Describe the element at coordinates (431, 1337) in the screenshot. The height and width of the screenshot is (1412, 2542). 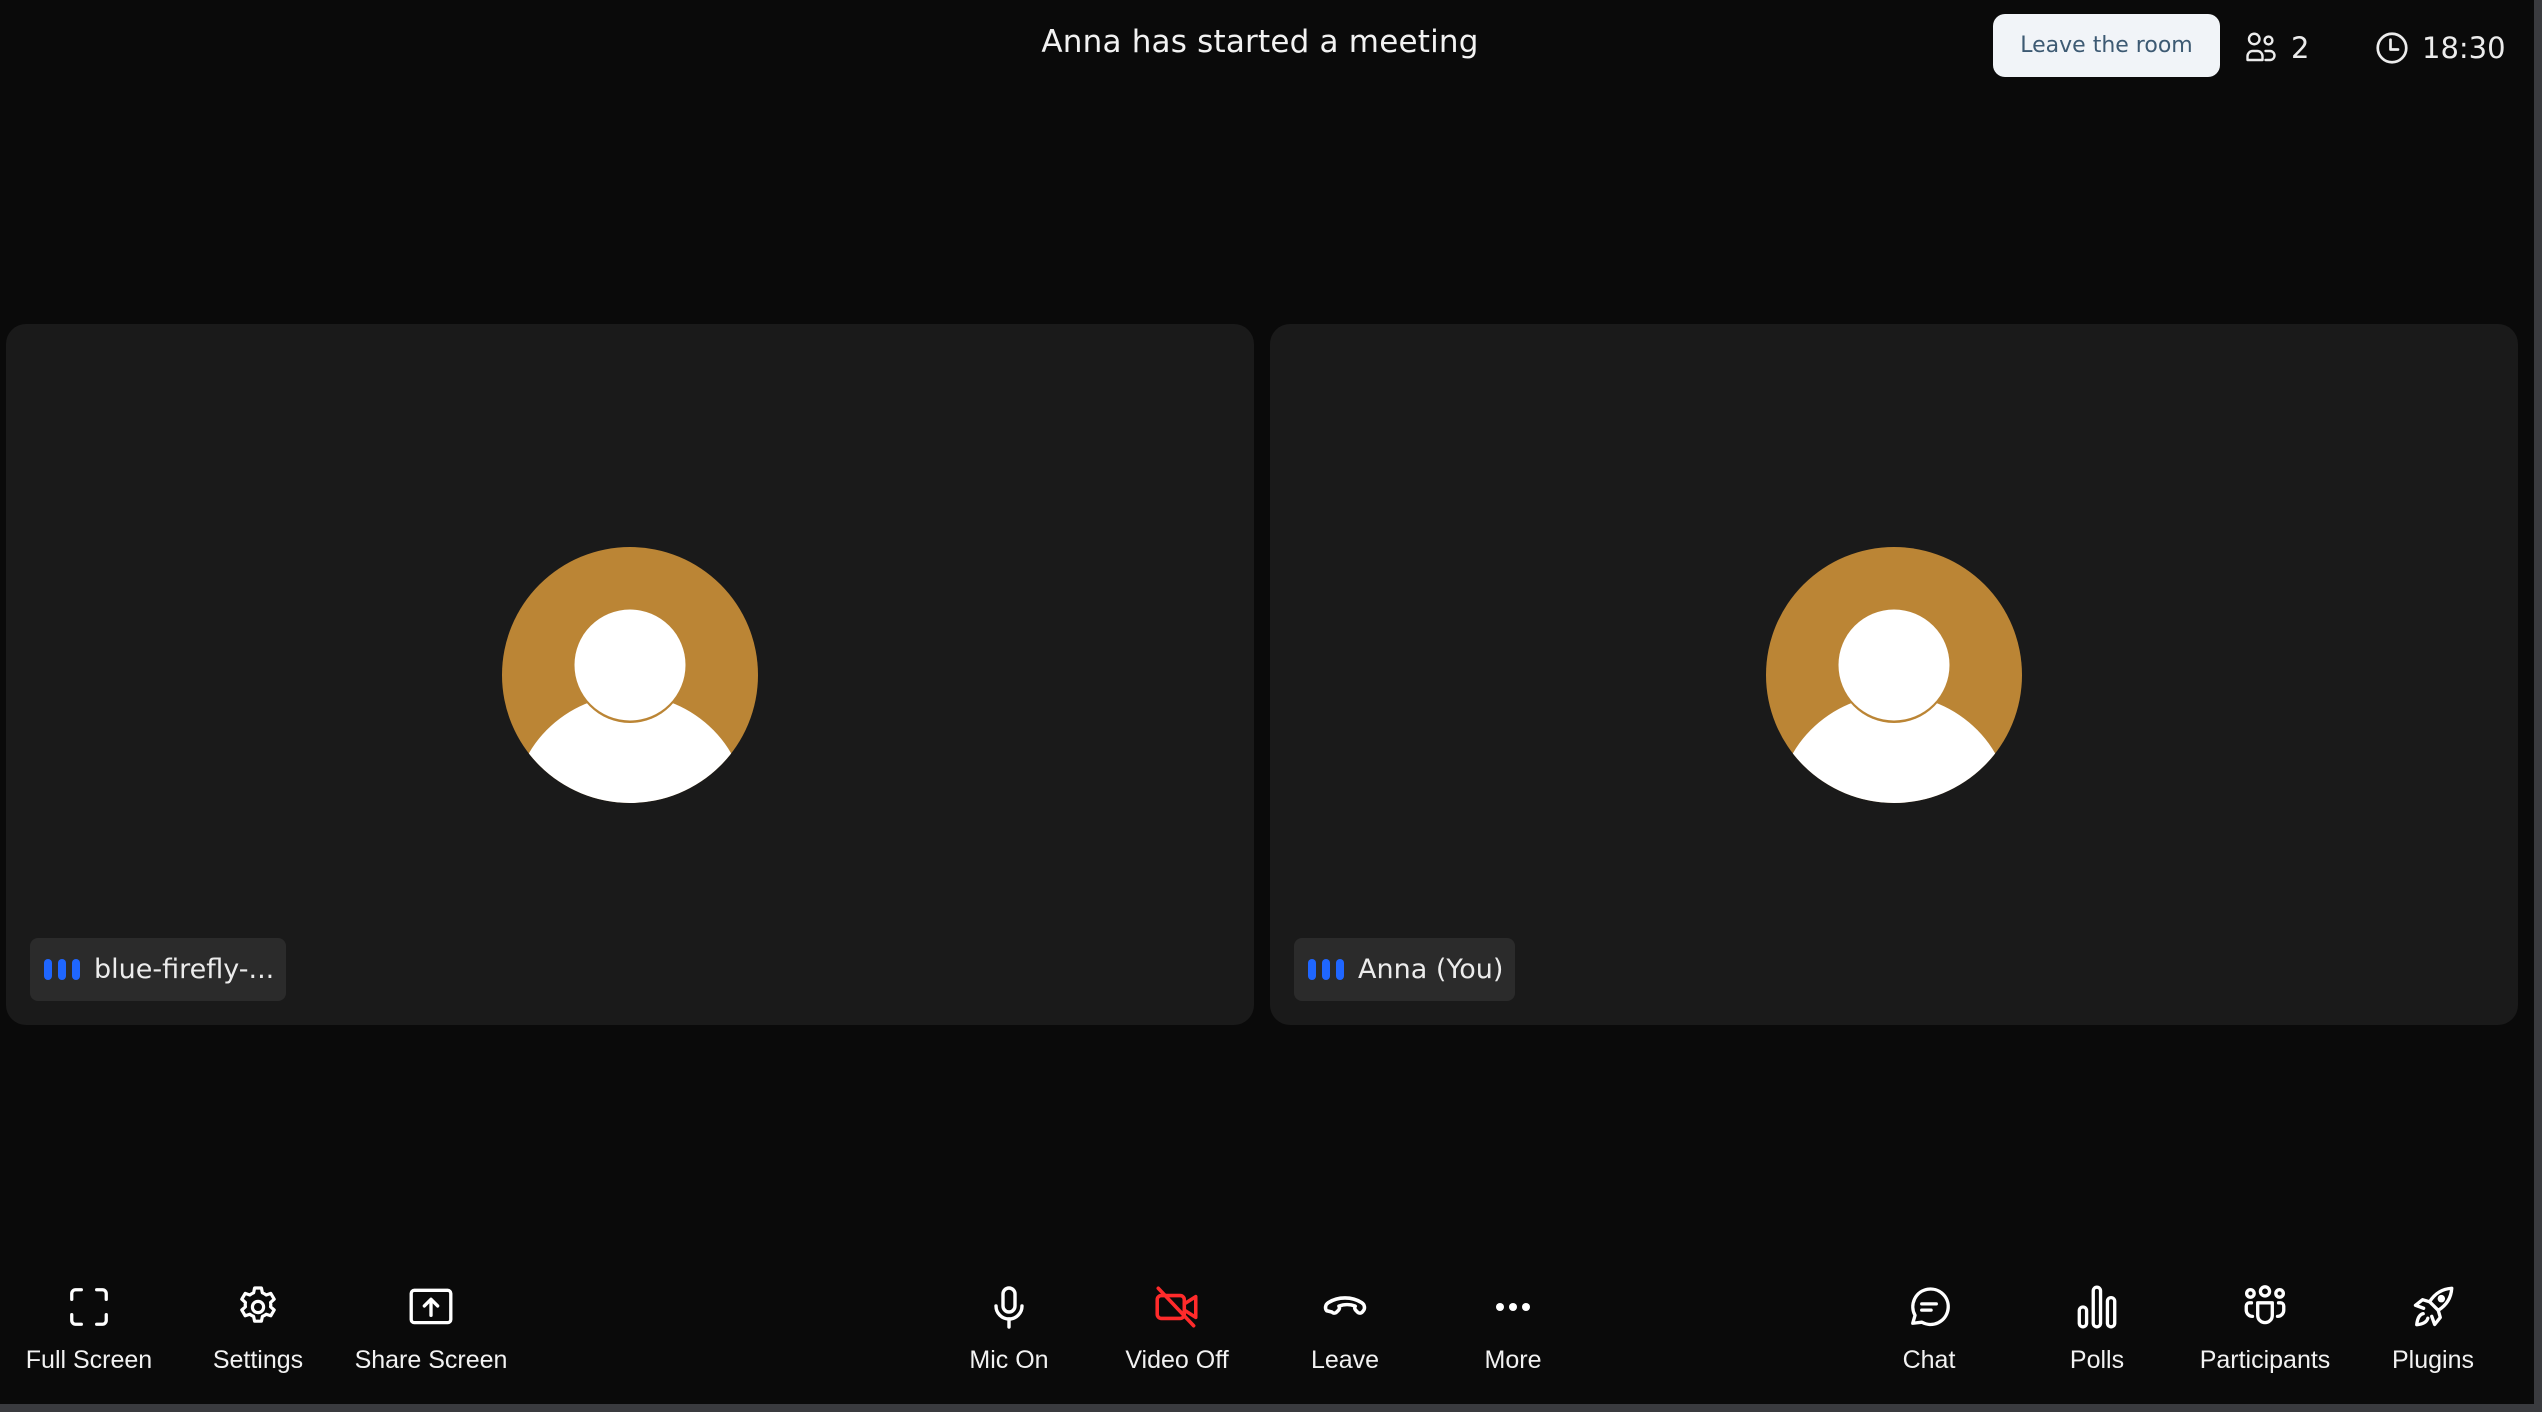
I see `share-screen-button: Share Screen` at that location.